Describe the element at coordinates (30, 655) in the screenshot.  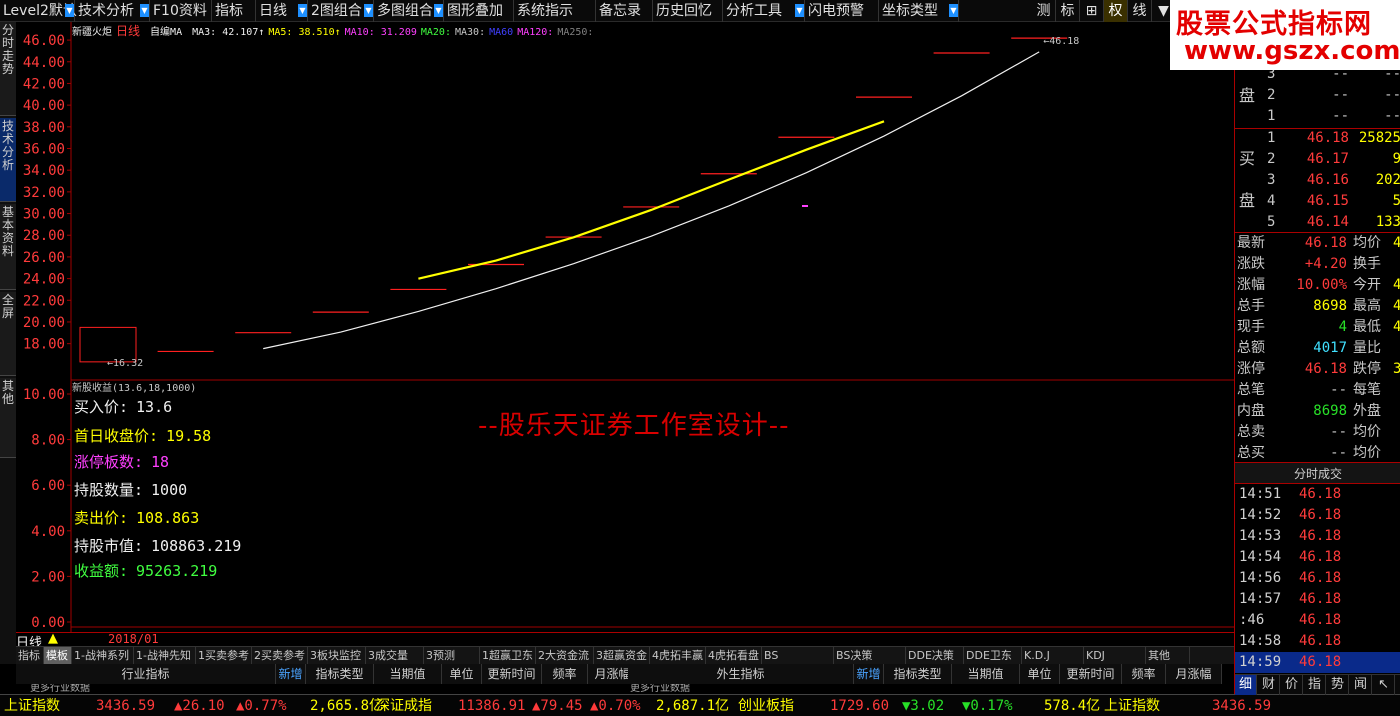
I see `template-tab-0: 指标` at that location.